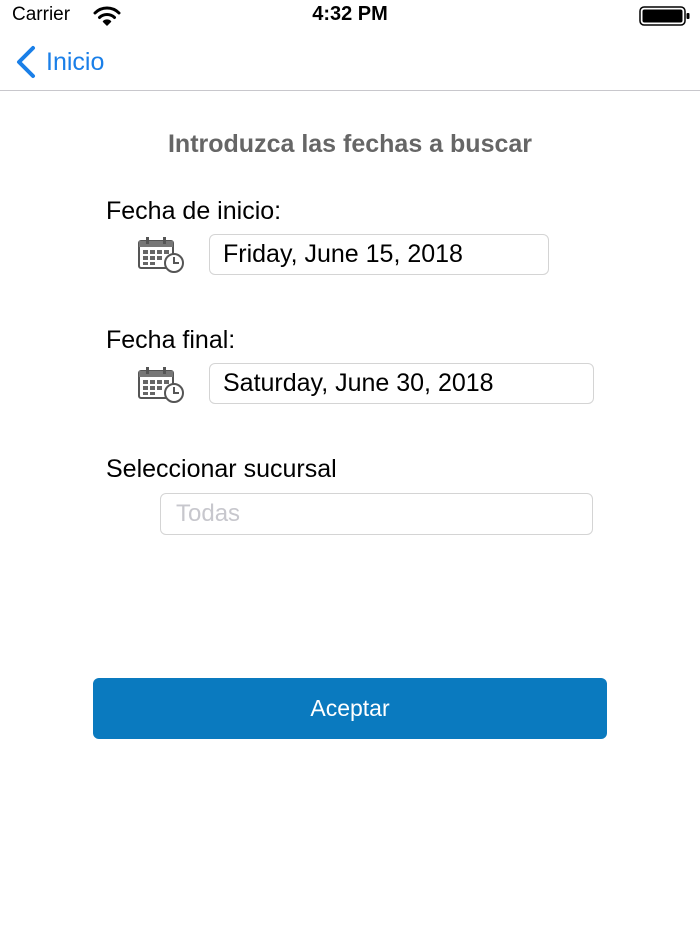 This screenshot has height=934, width=700. What do you see at coordinates (75, 61) in the screenshot?
I see `back-button-label: Inicio` at bounding box center [75, 61].